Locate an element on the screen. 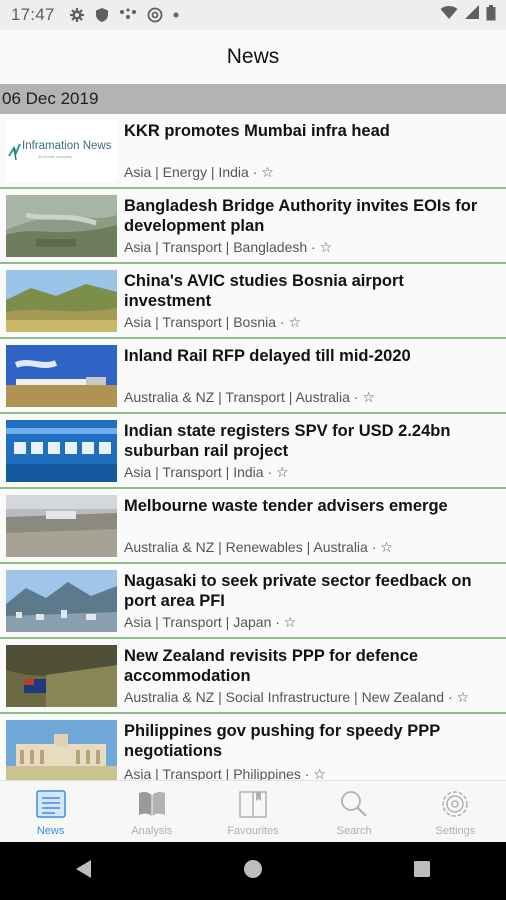  article-tags: Asia | Transport | Japan · is located at coordinates (204, 622).